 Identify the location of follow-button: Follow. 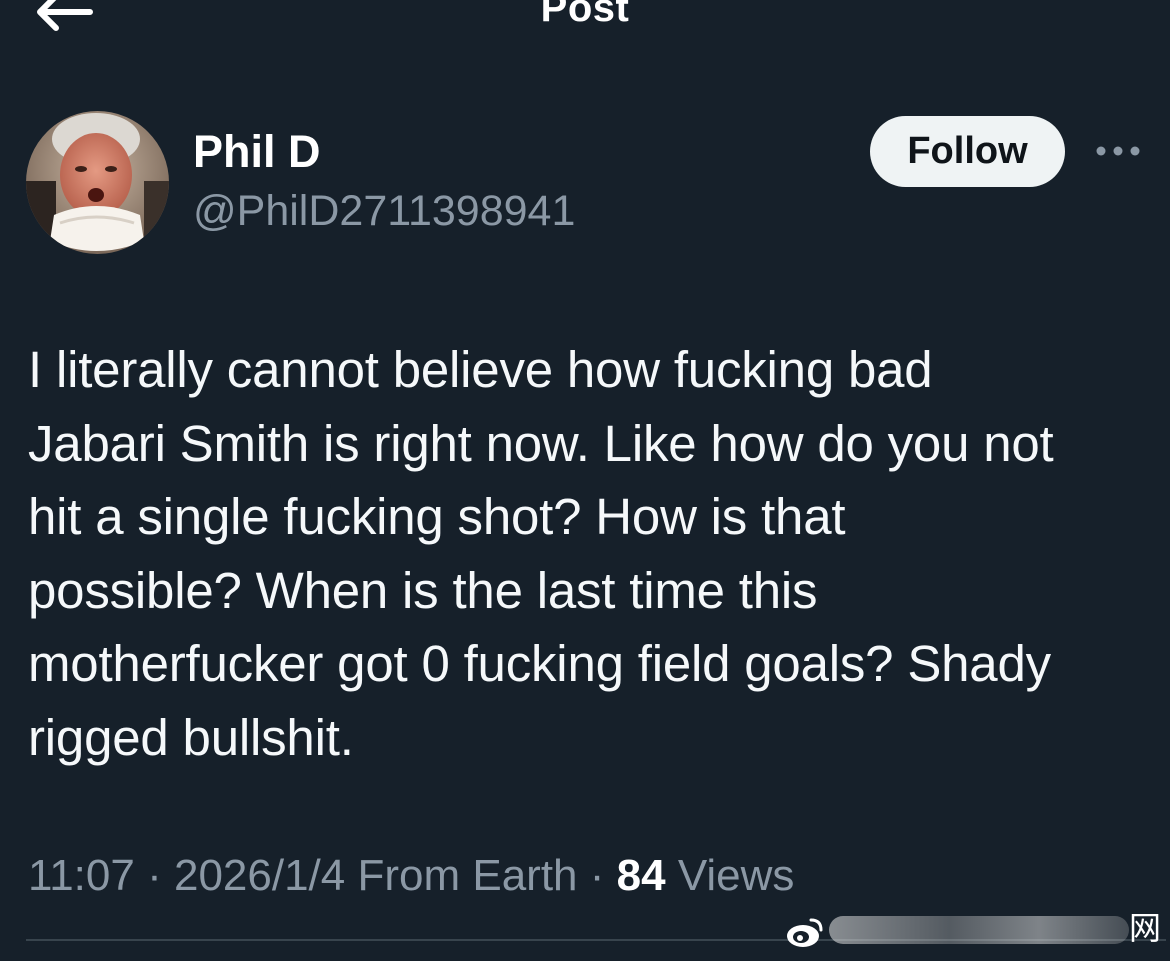
(967, 151).